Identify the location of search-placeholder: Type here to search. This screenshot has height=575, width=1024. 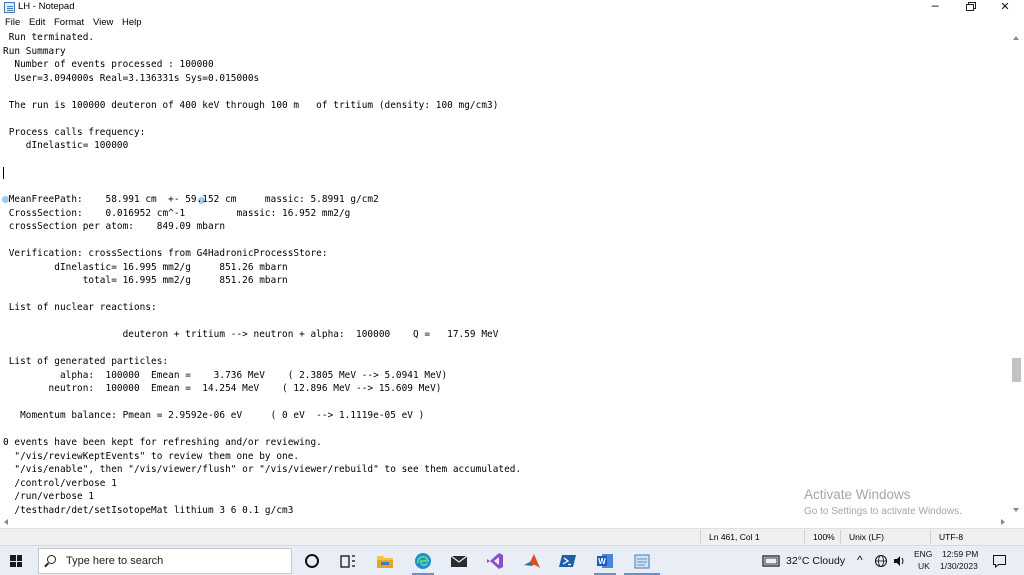
(115, 561).